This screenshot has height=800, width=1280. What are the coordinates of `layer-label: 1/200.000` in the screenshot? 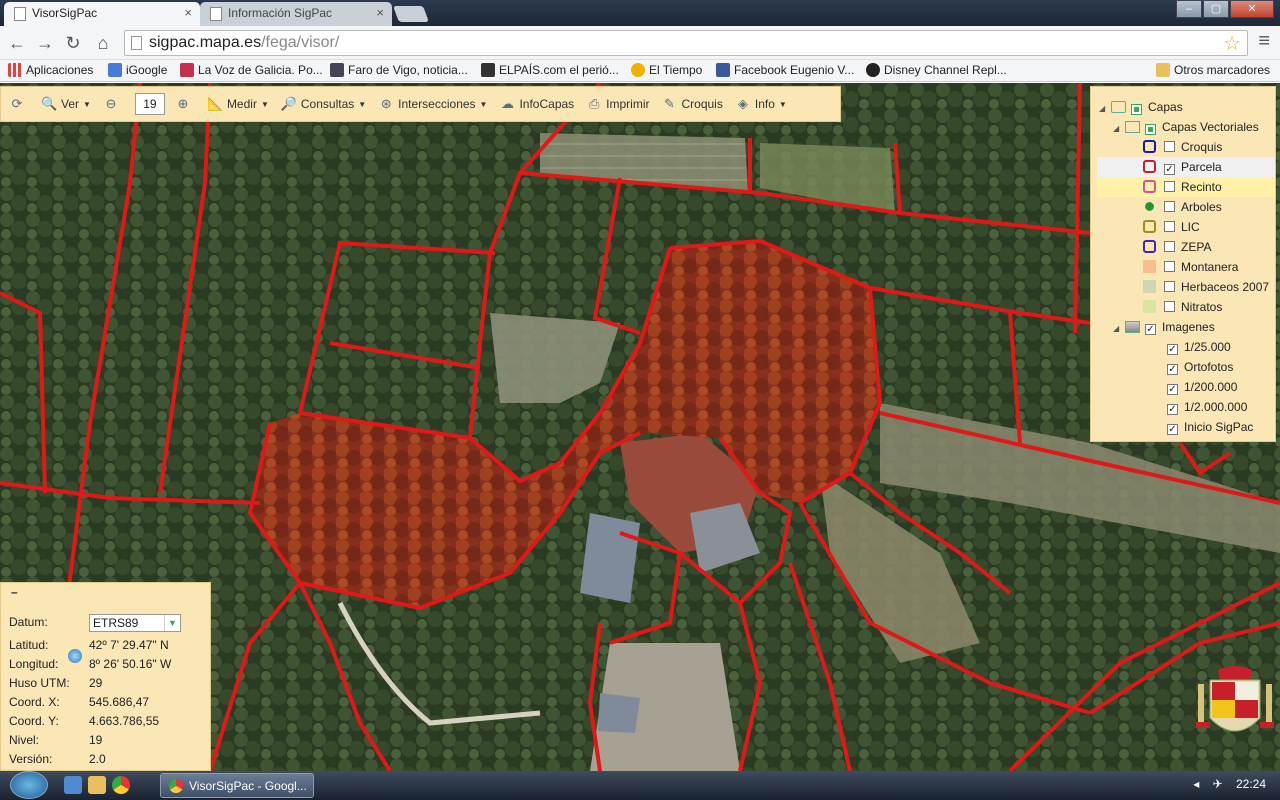 It's located at (1211, 387).